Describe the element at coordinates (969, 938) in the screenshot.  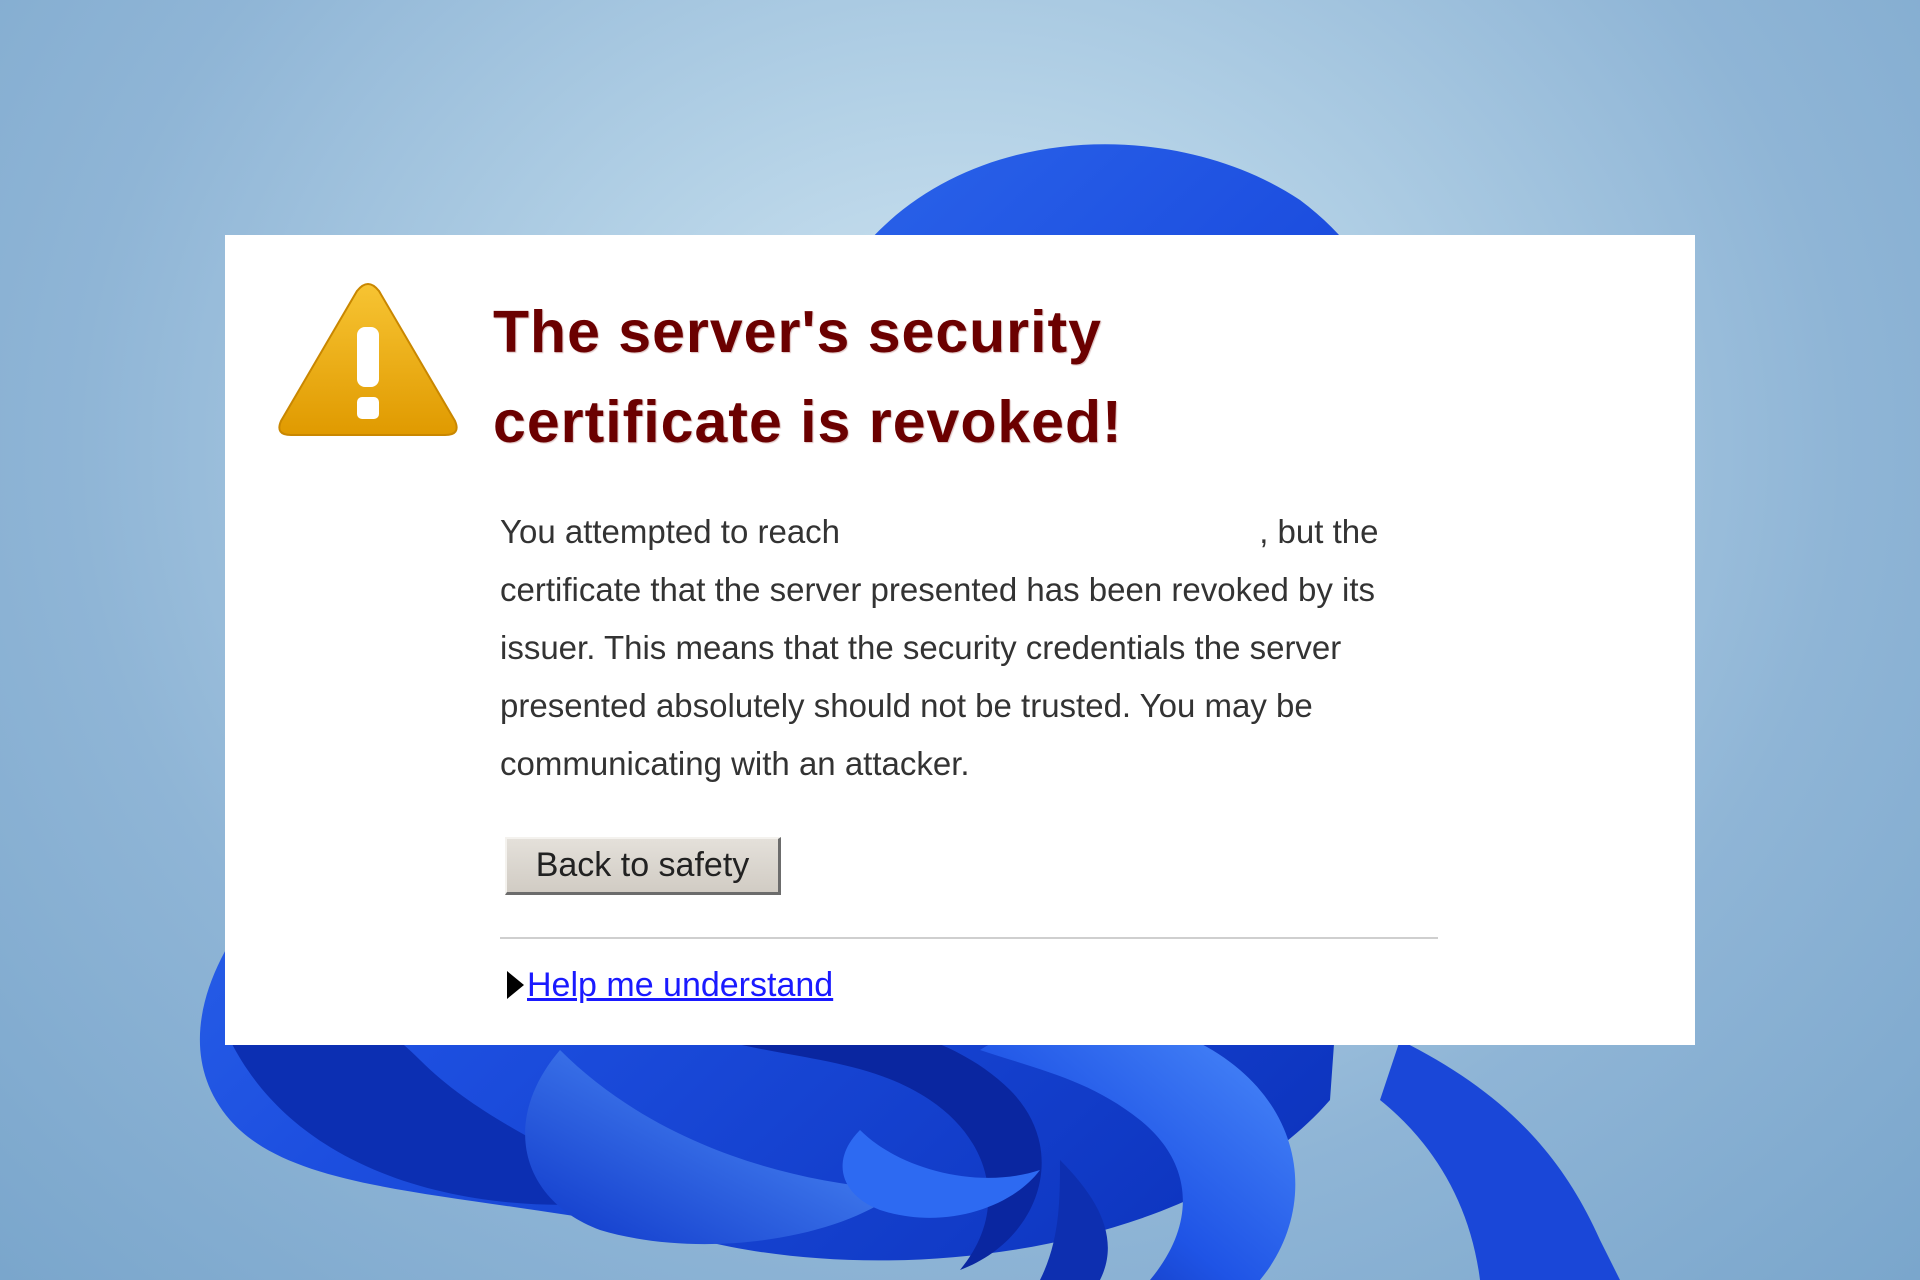
I see `divider` at that location.